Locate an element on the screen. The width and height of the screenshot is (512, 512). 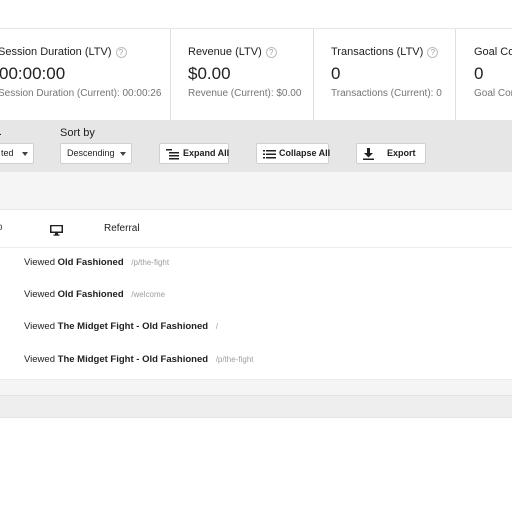
sort-label: Sort by is located at coordinates (77, 133).